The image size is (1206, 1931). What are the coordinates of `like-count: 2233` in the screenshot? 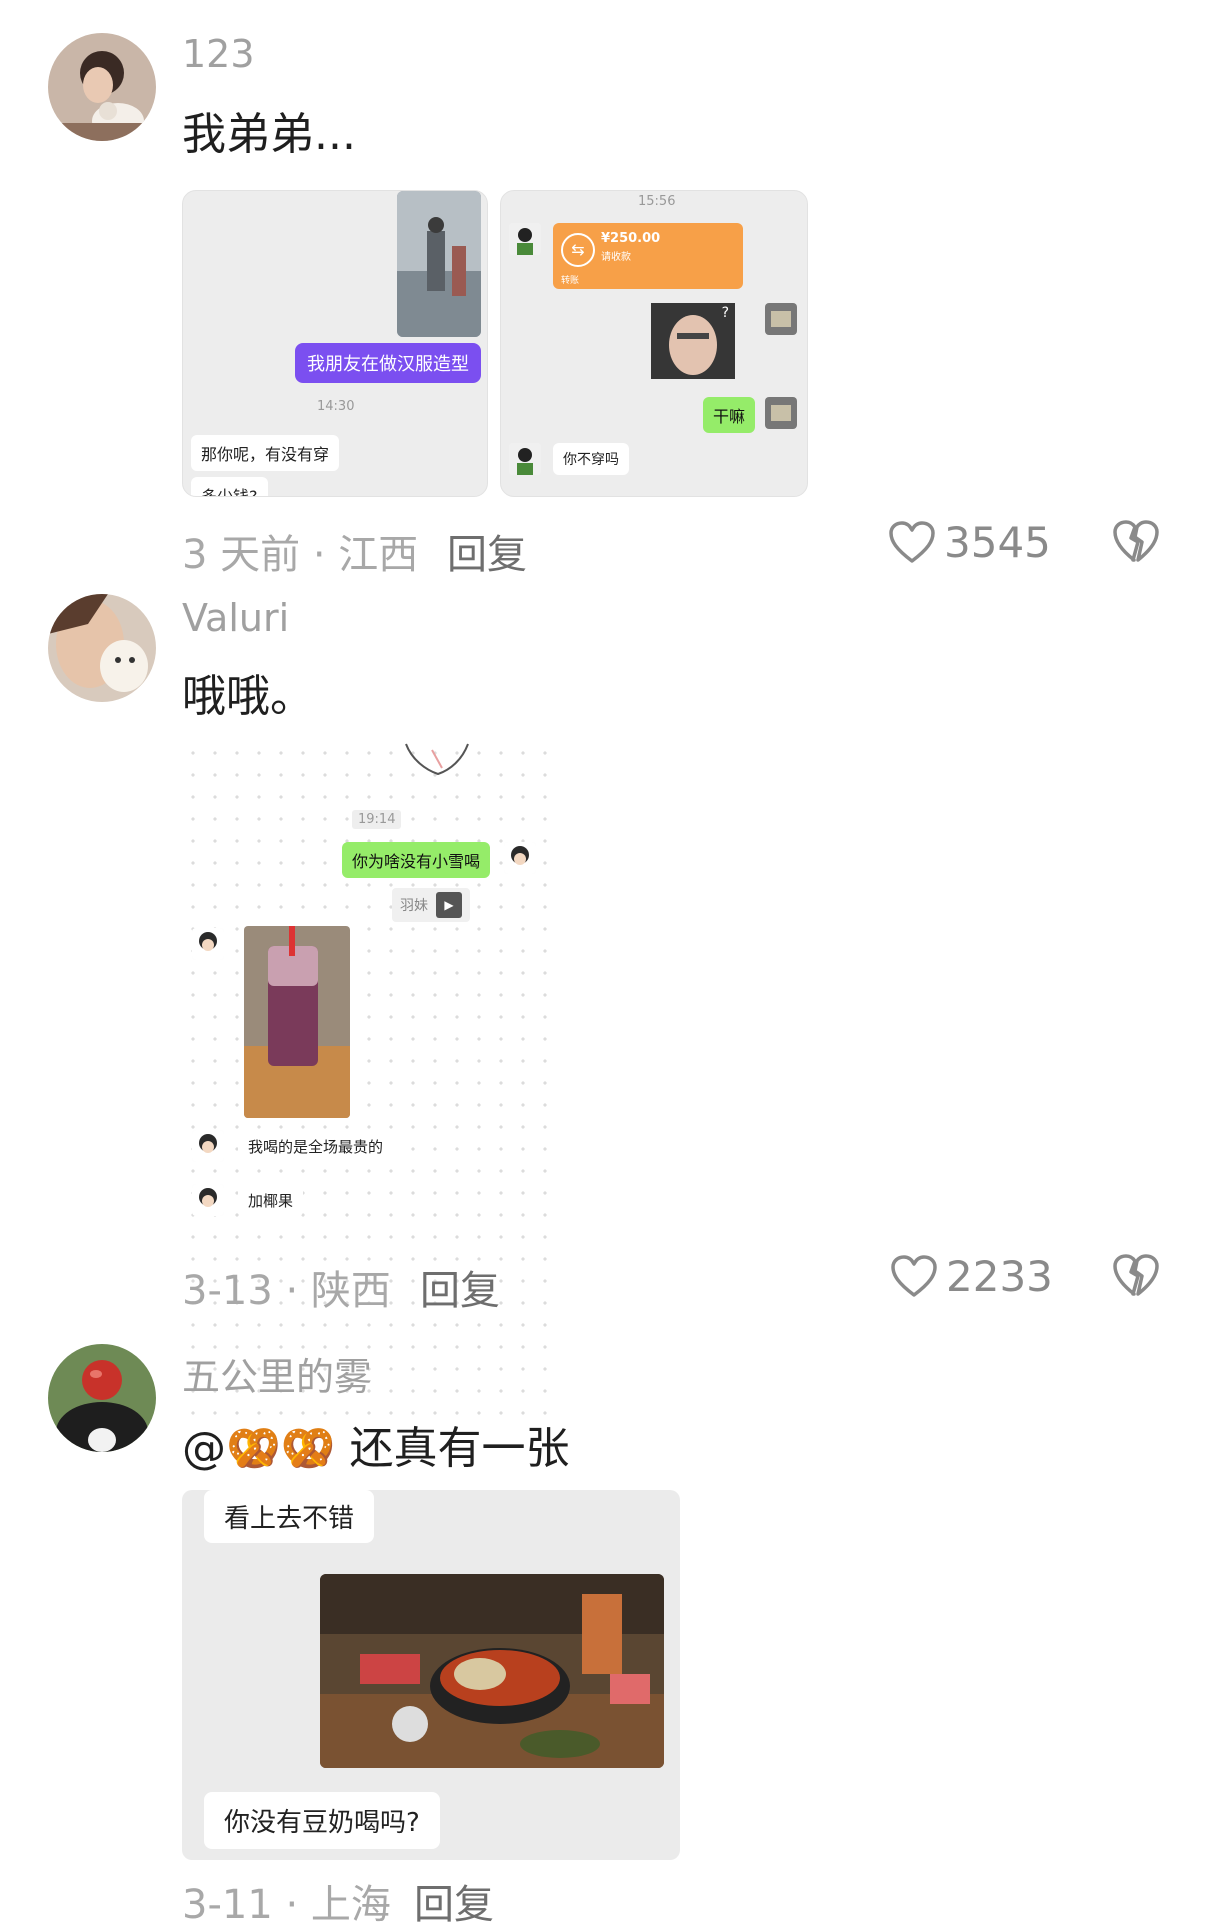 It's located at (999, 1276).